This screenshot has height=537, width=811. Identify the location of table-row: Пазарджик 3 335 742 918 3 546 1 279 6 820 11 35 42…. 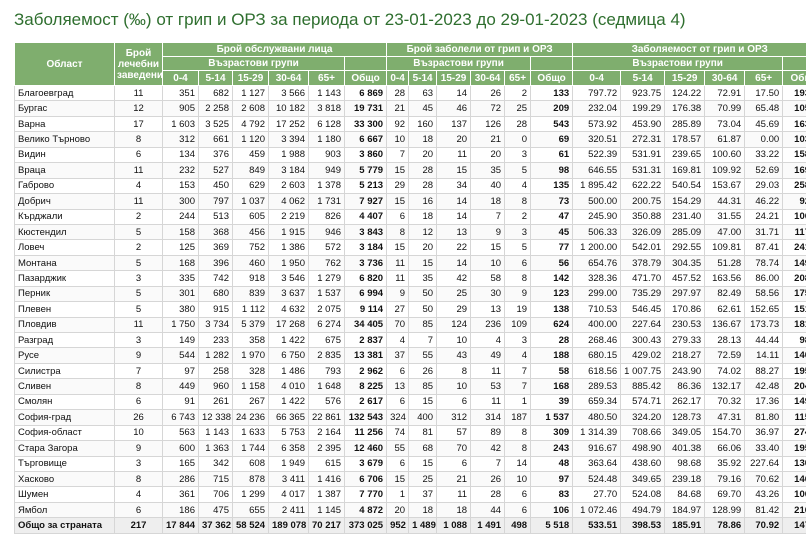
(410, 278).